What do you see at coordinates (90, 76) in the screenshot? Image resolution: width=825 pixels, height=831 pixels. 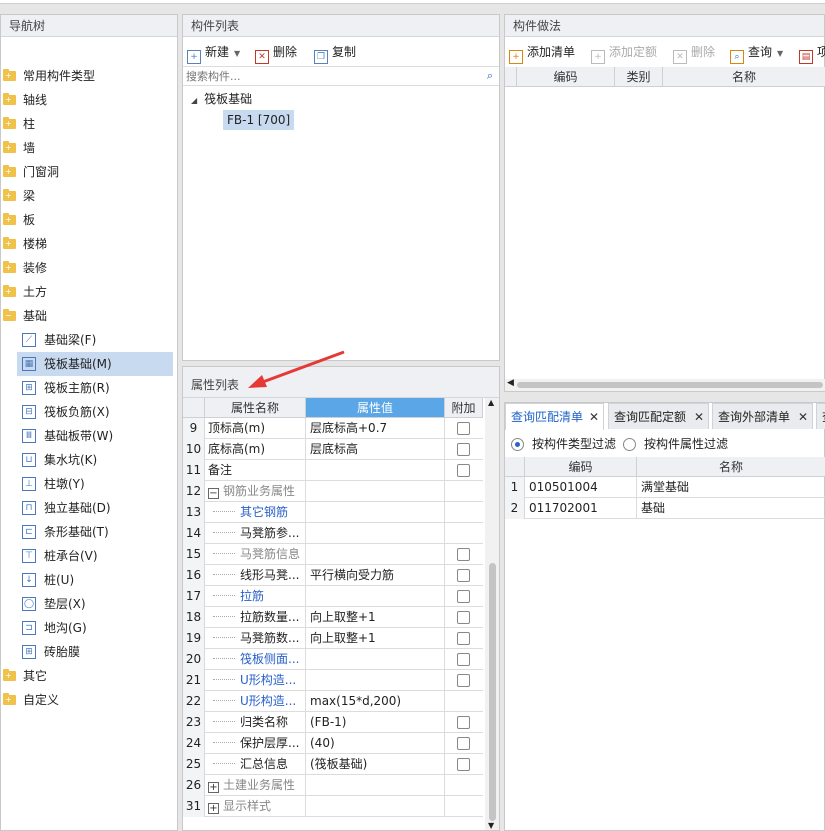 I see `nav-item: + 常用构件类型` at bounding box center [90, 76].